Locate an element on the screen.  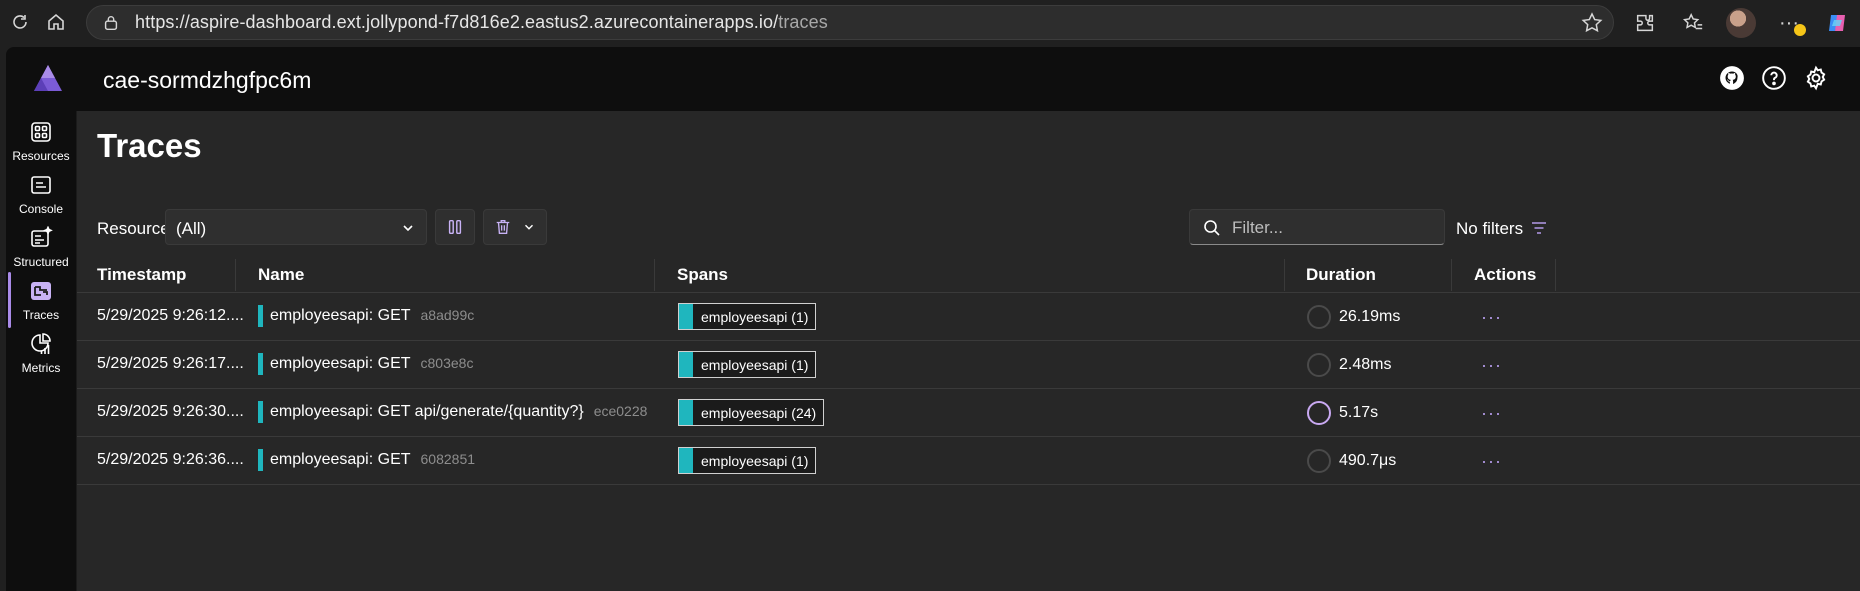
aspire-logo-icon is located at coordinates (48, 78).